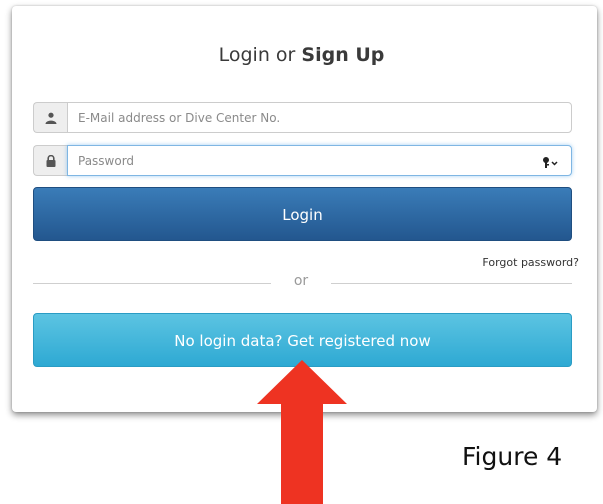 The height and width of the screenshot is (504, 603). I want to click on register-button: No login data? Get registered now, so click(302, 340).